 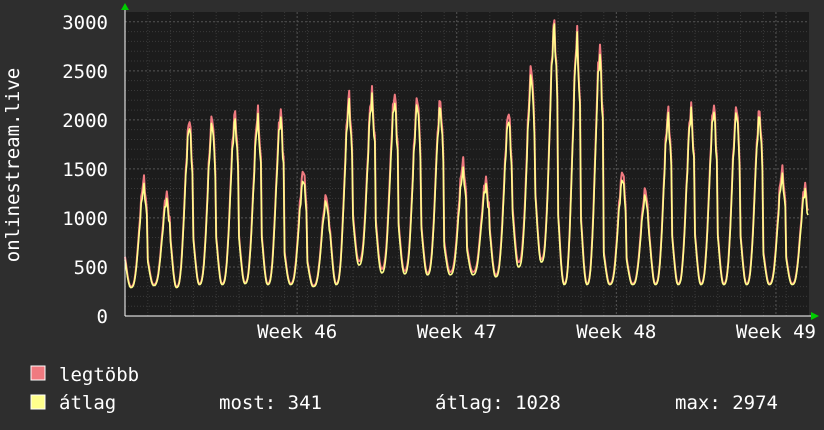 I want to click on x-tick-label: Week 48, so click(x=616, y=332).